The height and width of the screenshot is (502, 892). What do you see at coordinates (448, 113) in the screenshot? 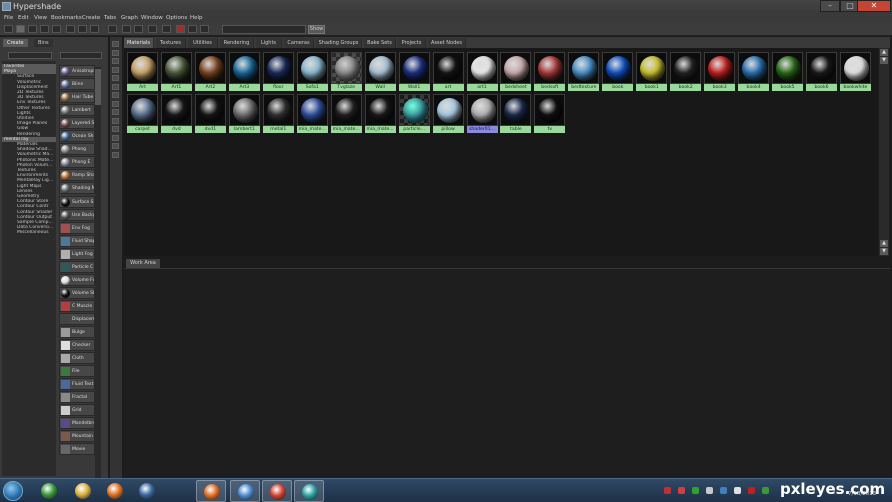
I see `material-swatch: pillow` at bounding box center [448, 113].